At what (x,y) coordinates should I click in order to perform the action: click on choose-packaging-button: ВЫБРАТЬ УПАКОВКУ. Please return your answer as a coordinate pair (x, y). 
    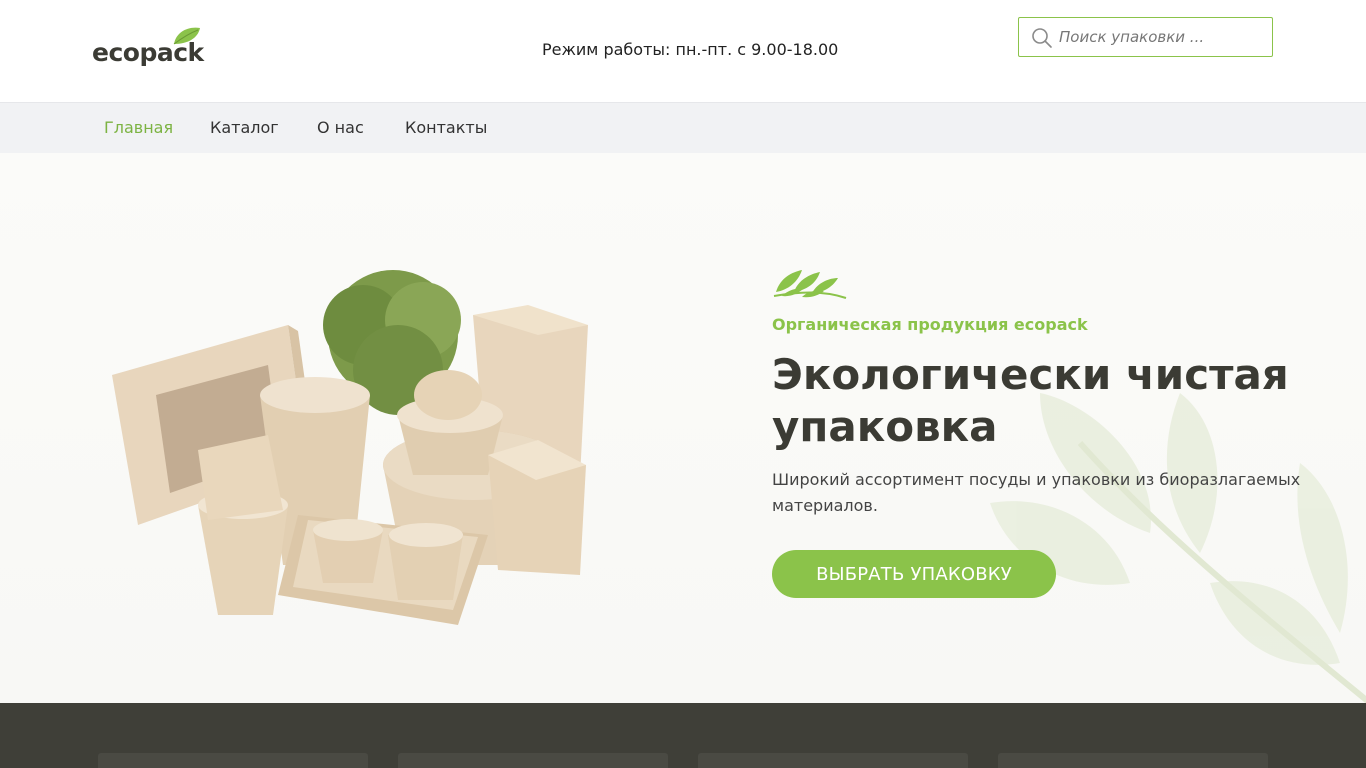
    Looking at the image, I should click on (914, 574).